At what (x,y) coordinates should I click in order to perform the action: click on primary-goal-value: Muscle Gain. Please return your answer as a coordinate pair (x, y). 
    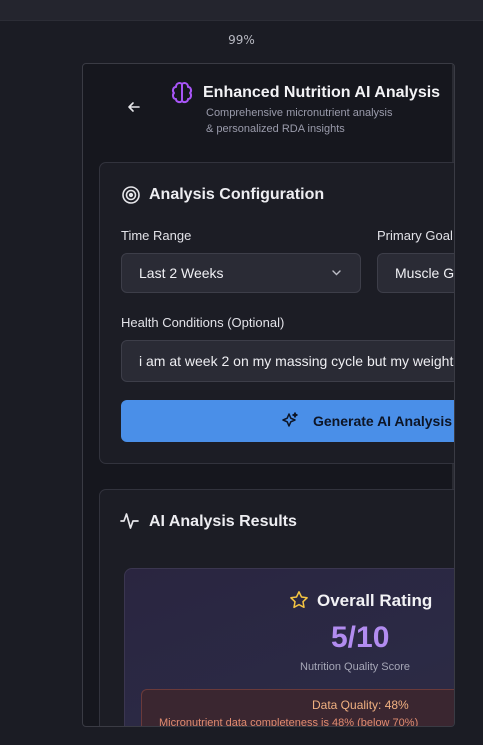
    Looking at the image, I should click on (425, 273).